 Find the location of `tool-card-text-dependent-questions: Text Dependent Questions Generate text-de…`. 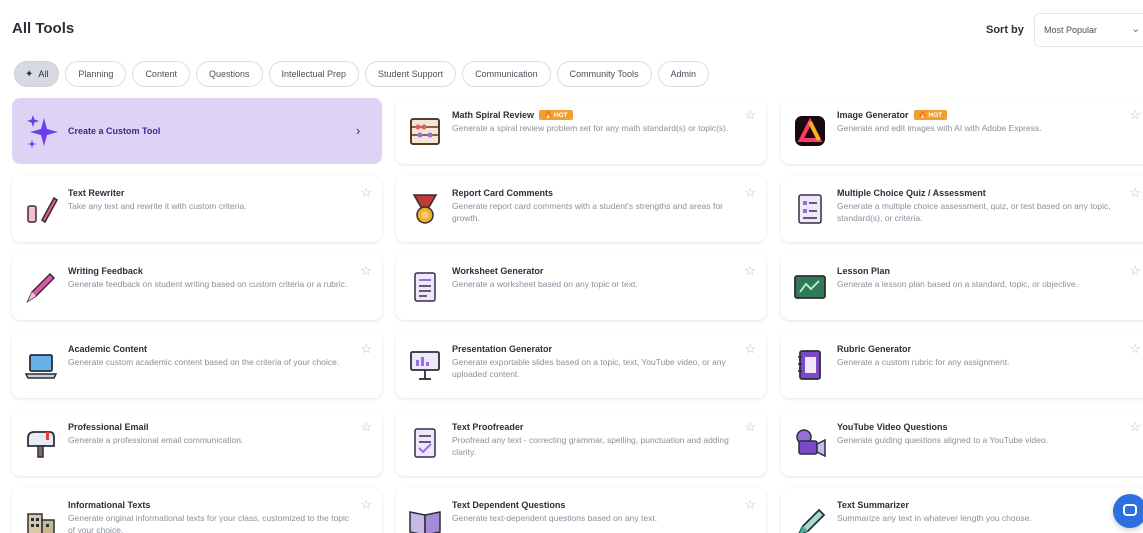

tool-card-text-dependent-questions: Text Dependent Questions Generate text-de… is located at coordinates (581, 510).